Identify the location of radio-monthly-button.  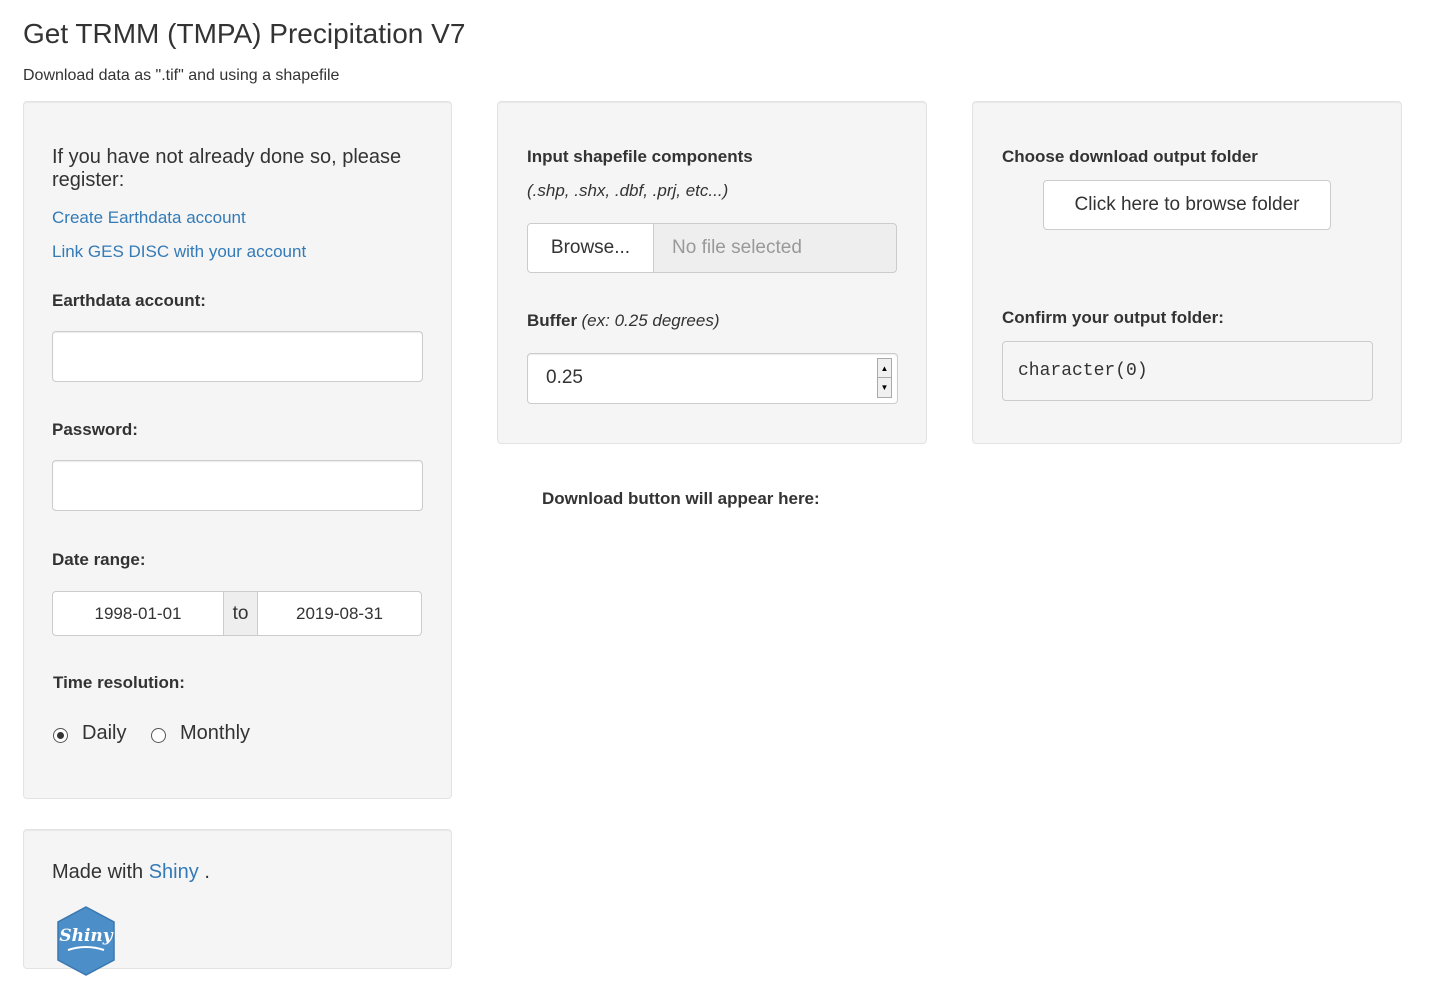
(158, 735).